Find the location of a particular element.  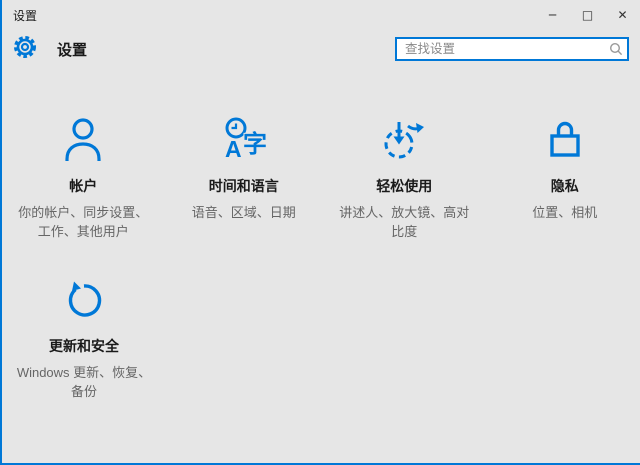

window-title: 设置 is located at coordinates (25, 15).